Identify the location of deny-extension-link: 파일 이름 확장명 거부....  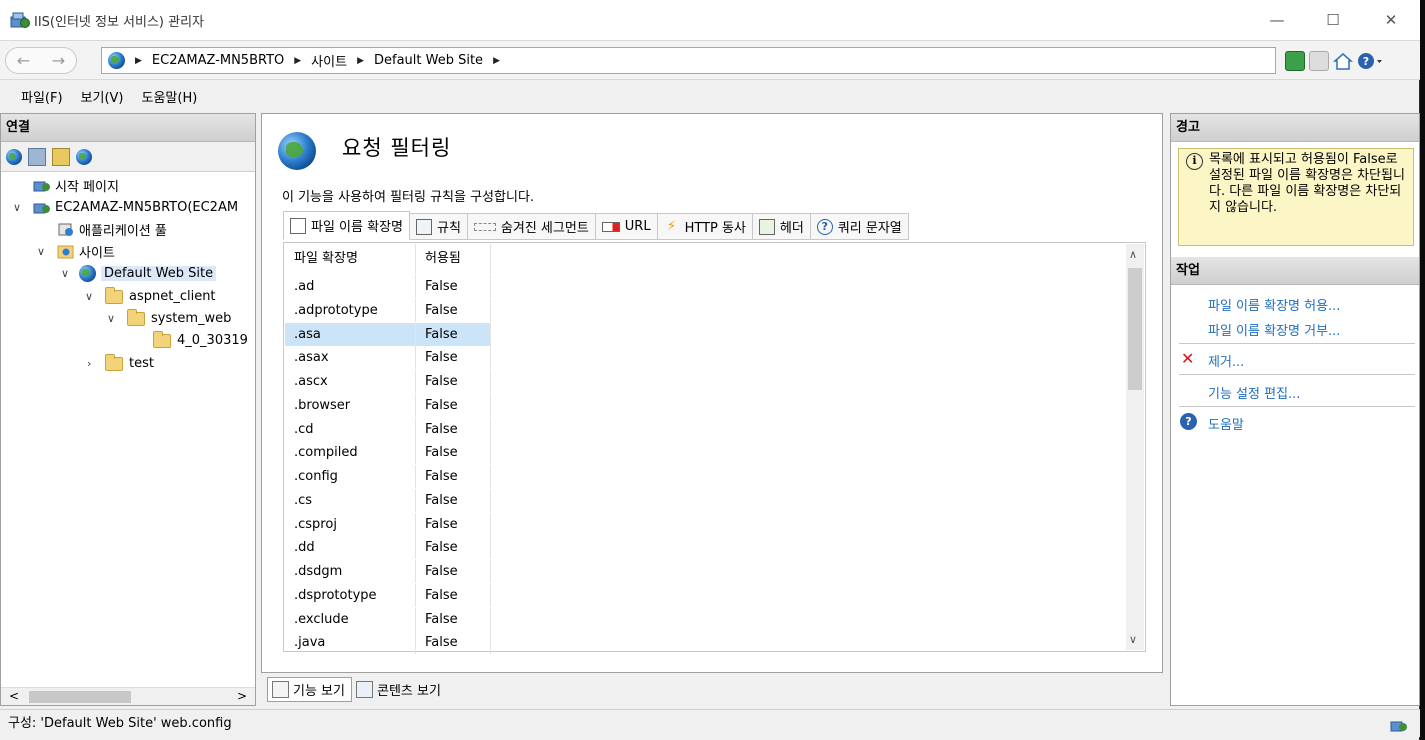
(1274, 329).